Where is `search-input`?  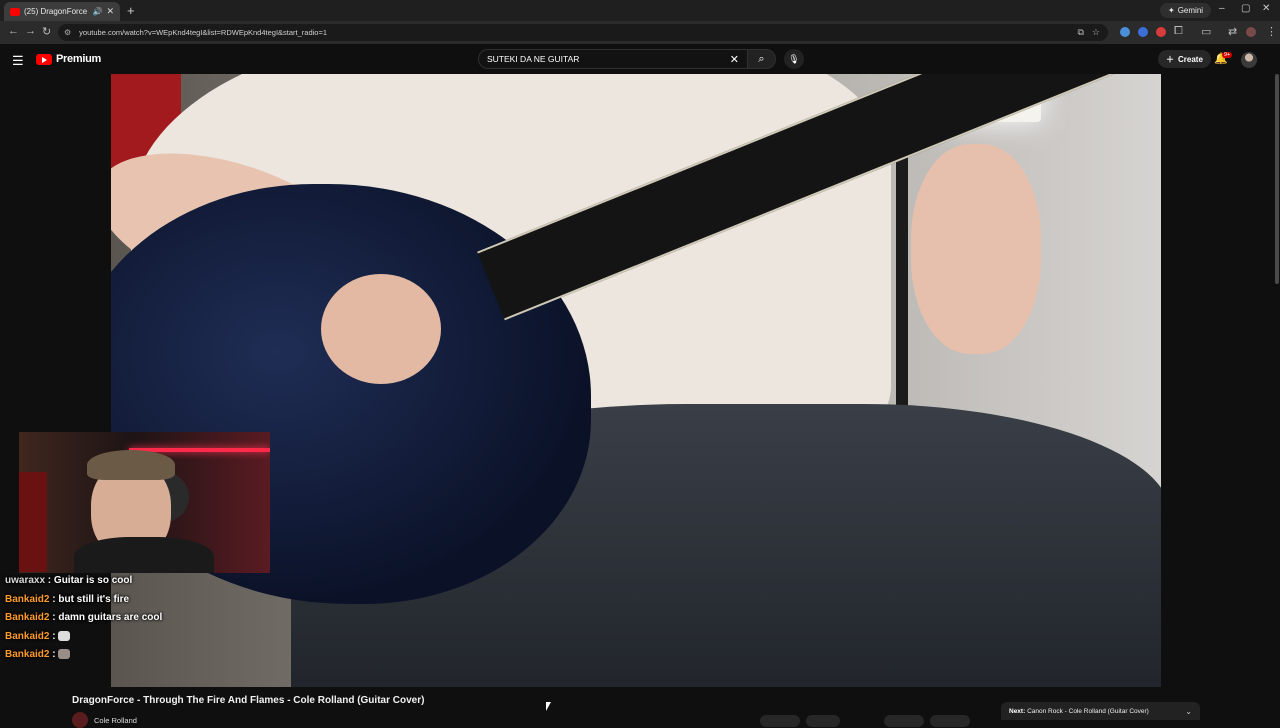 search-input is located at coordinates (608, 59).